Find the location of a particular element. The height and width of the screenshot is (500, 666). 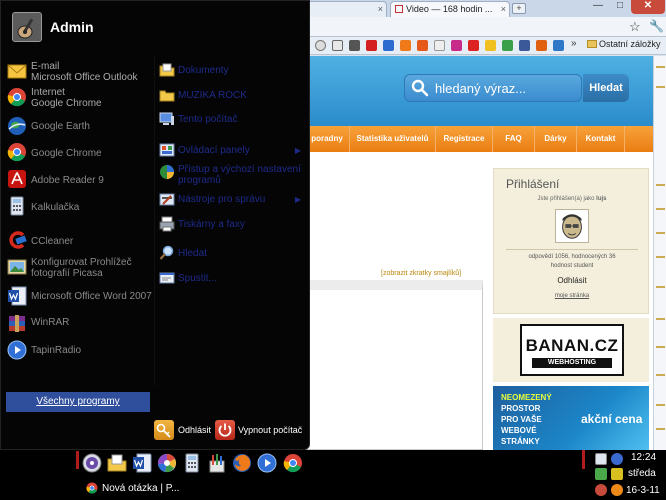

youtube-icon is located at coordinates (371, 45).